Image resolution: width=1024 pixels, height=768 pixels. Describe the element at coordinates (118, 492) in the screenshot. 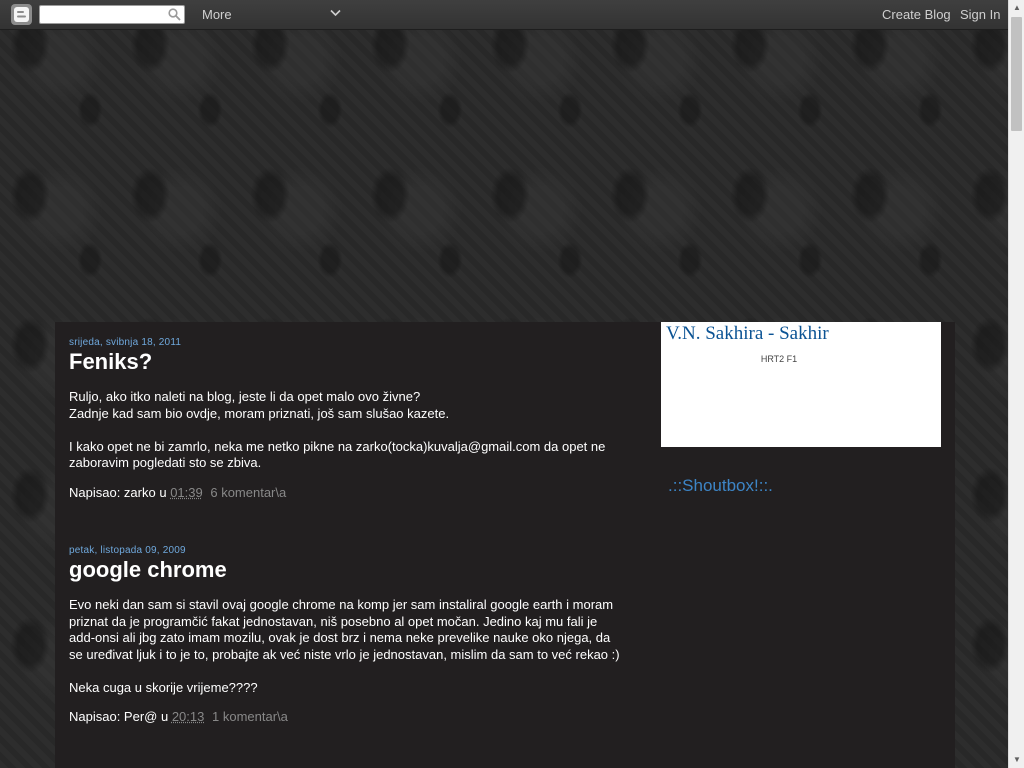

I see `post-author: Napisao: zarko u` at that location.